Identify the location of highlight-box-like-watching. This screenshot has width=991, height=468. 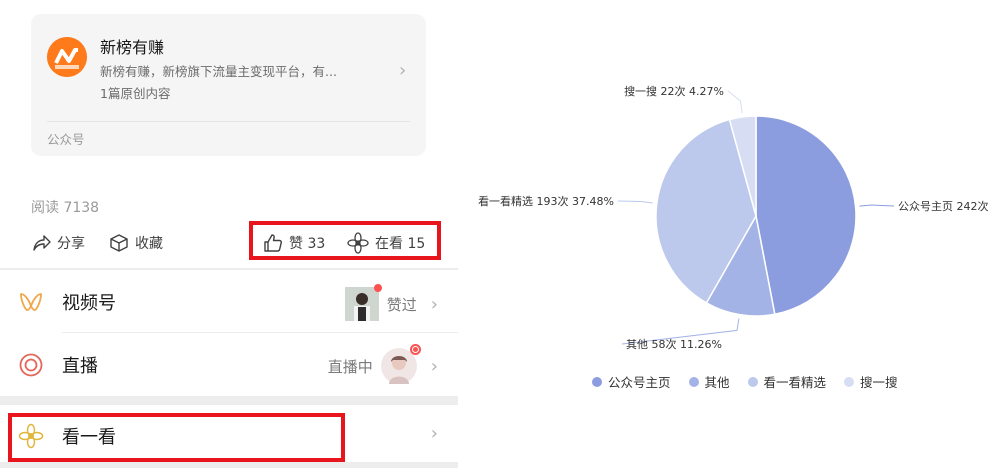
(345, 240).